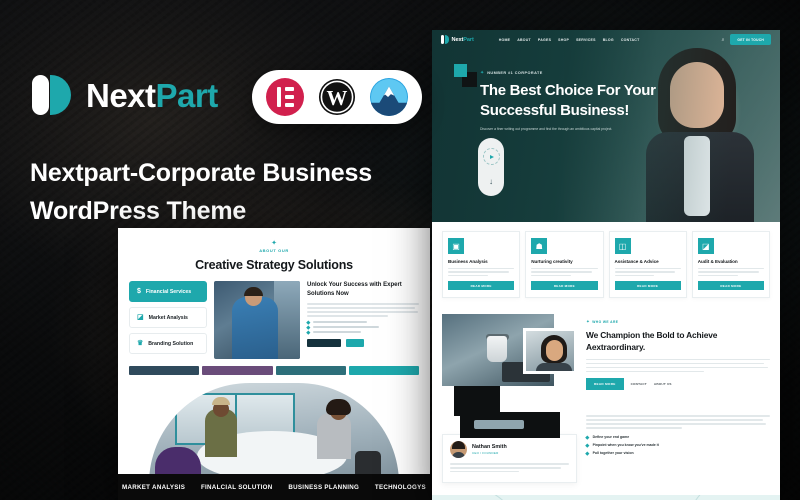 The image size is (800, 500). I want to click on brand-name-part1: Next, so click(121, 95).